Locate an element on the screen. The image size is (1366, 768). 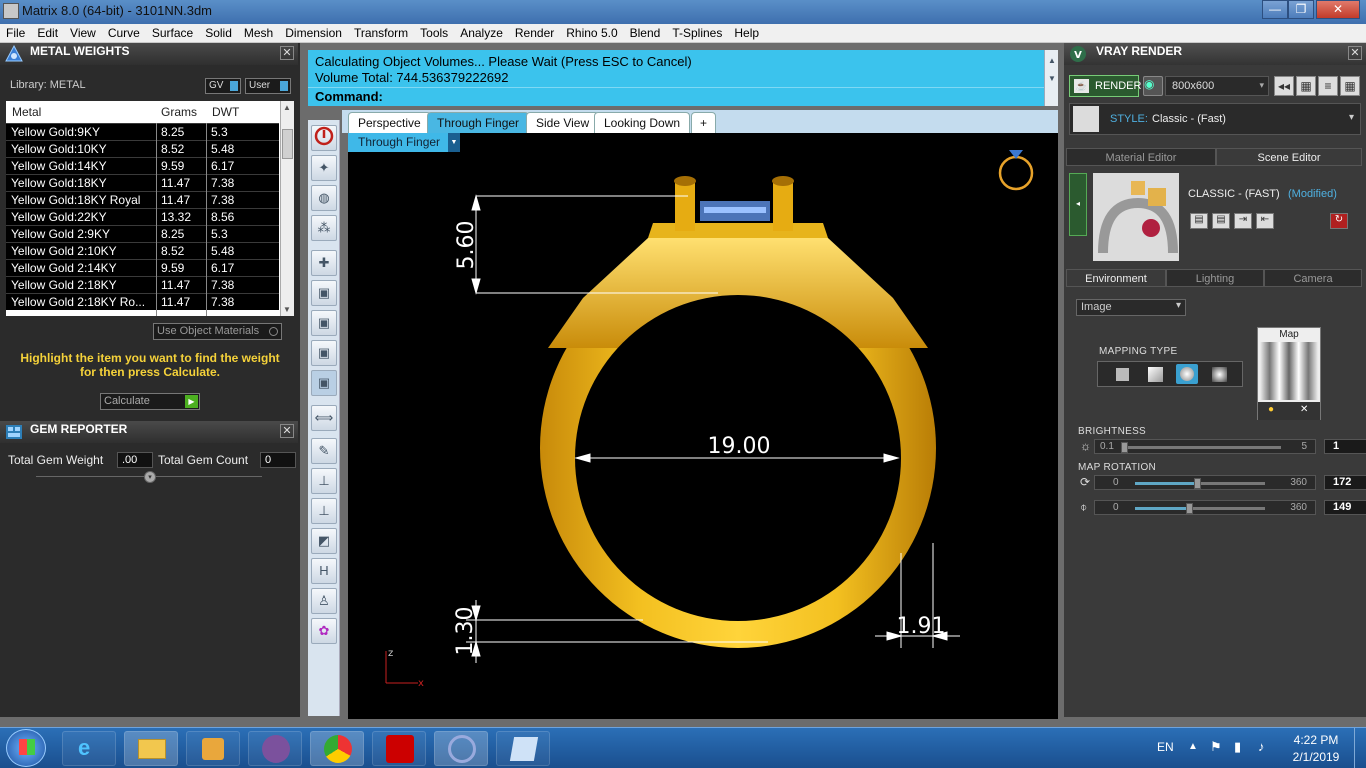
add-tab-button: + is located at coordinates (704, 122).